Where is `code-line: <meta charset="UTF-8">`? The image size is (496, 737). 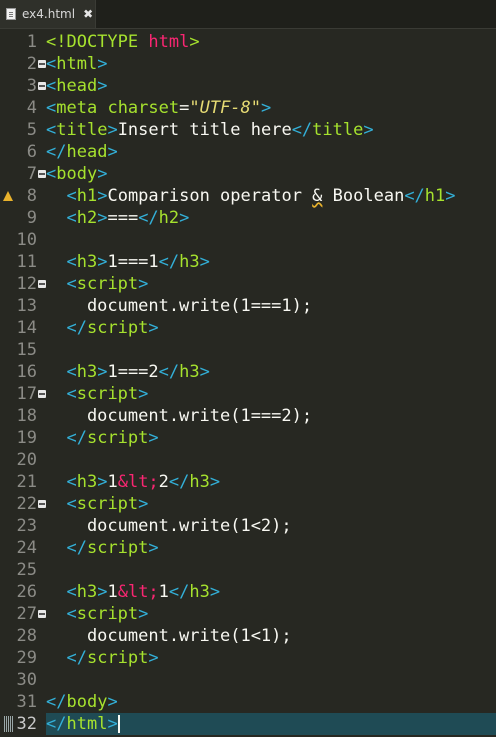
code-line: <meta charset="UTF-8"> is located at coordinates (271, 108).